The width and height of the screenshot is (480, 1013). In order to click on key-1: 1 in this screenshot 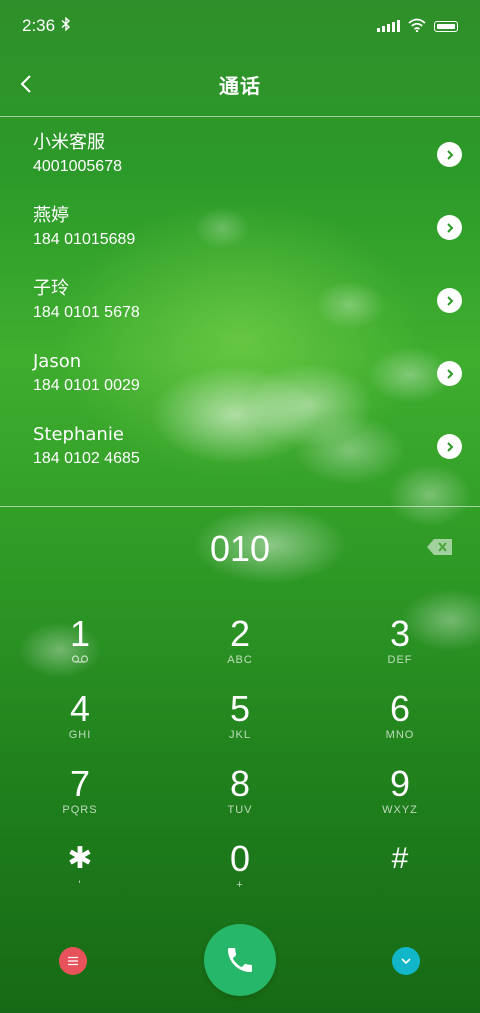, I will do `click(80, 649)`.